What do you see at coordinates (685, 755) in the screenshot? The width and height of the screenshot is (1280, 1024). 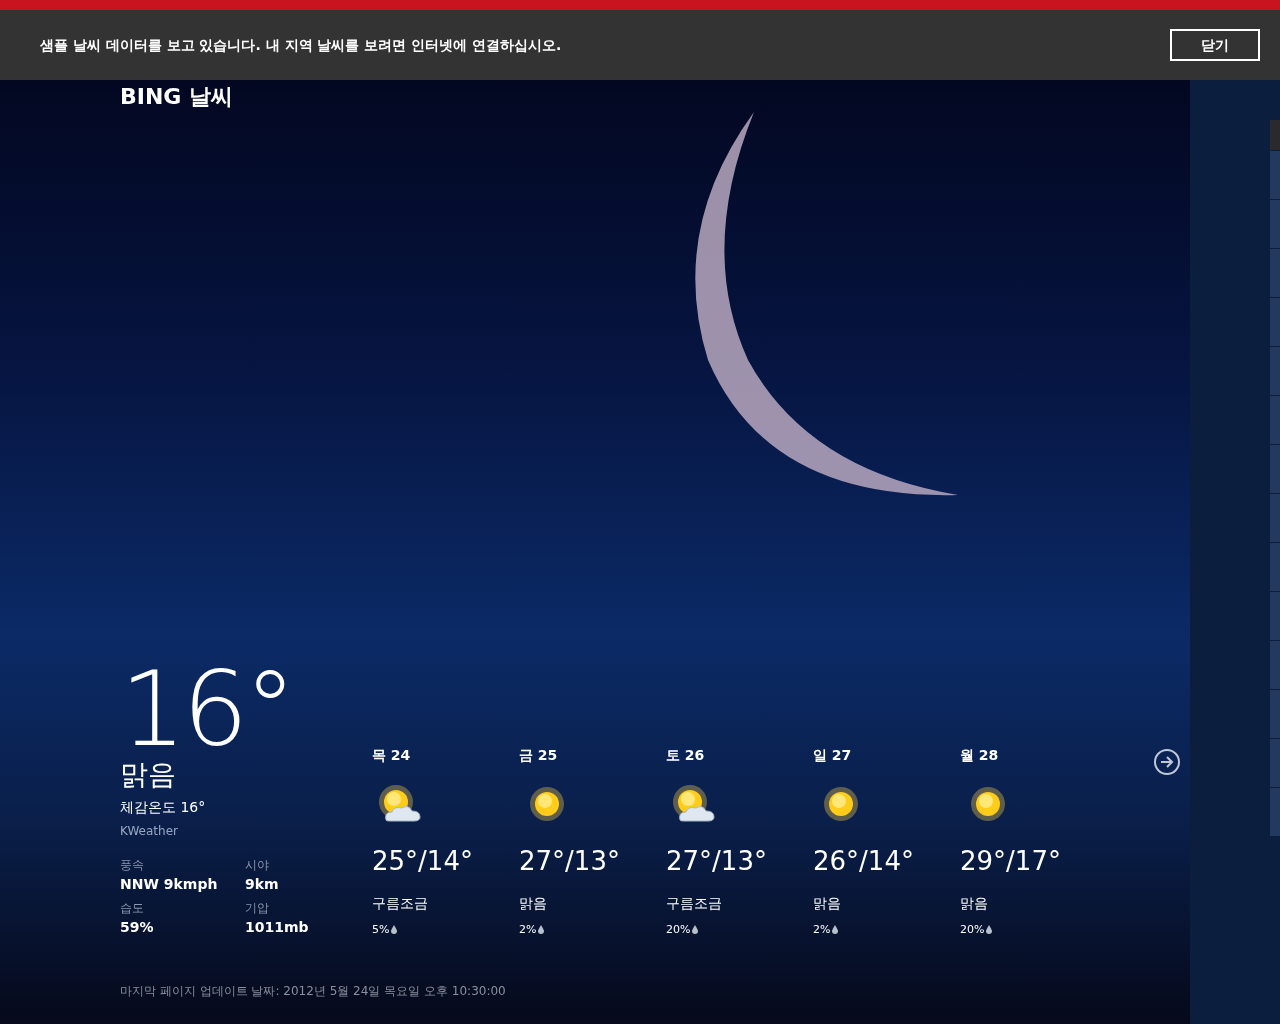 I see `forecast-day: 토 26` at bounding box center [685, 755].